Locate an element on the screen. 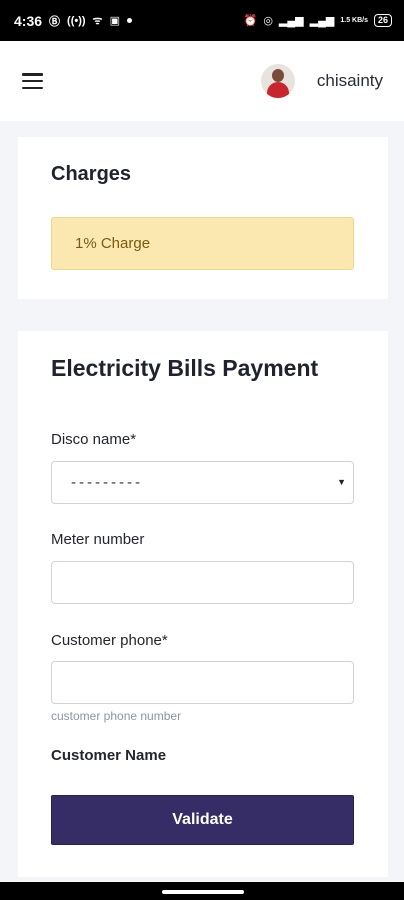  status-left: 4:36 Ⓑ ((•)) ᯤ ▣ is located at coordinates (73, 21).